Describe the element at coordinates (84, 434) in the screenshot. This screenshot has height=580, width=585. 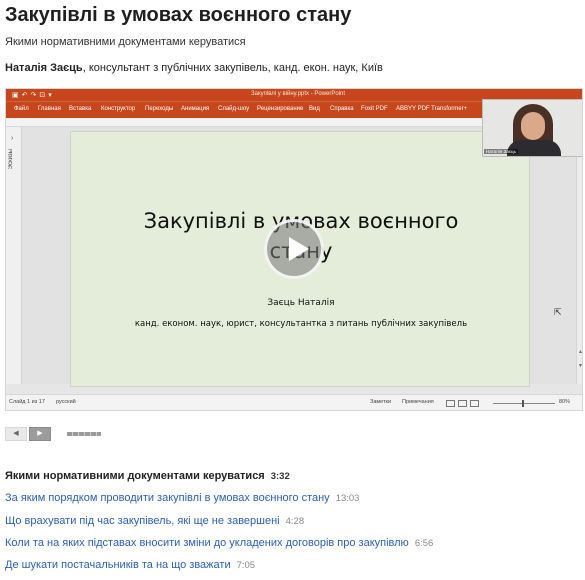
I see `progress-indicator` at that location.